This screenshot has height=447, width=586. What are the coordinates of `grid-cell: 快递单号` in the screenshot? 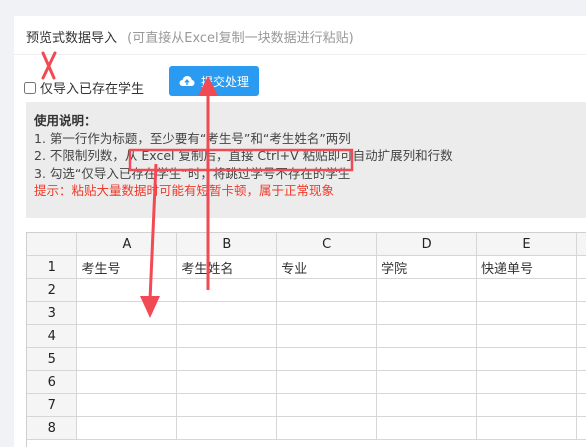 It's located at (526, 267).